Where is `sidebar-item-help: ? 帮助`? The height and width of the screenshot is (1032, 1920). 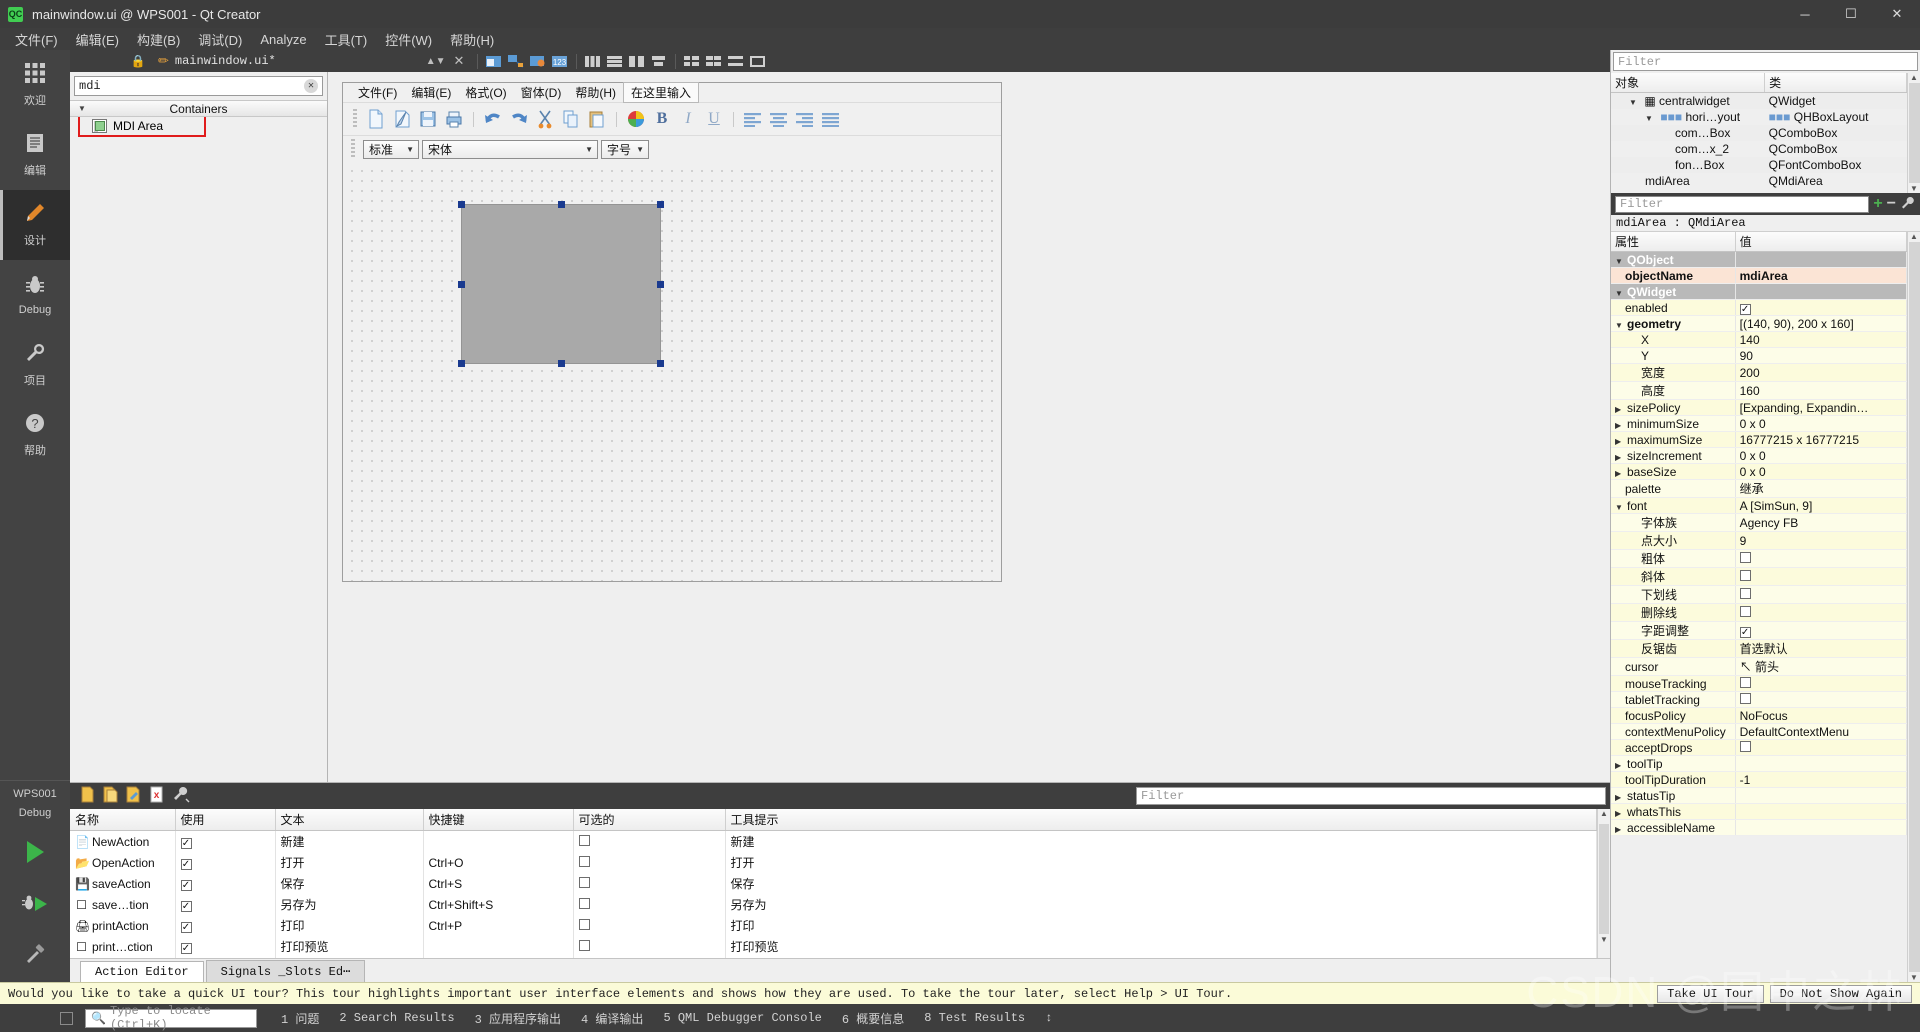 sidebar-item-help: ? 帮助 is located at coordinates (35, 435).